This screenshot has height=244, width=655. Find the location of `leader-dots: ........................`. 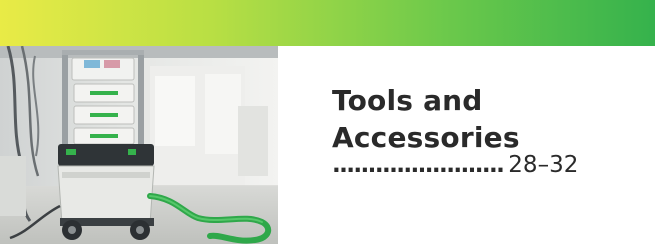

leader-dots: ........................ is located at coordinates (418, 165).